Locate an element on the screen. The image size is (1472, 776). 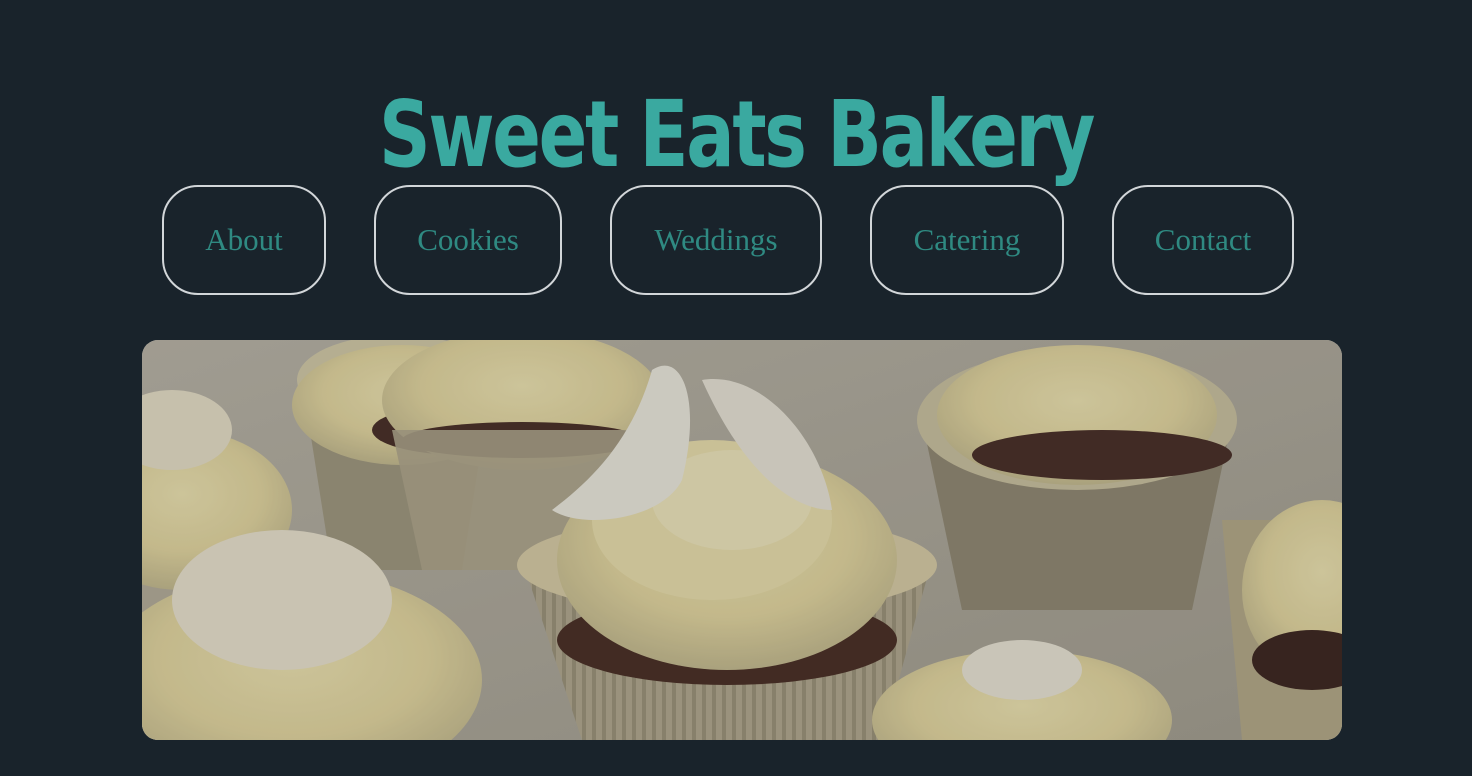
nav-catering-button: Catering is located at coordinates (967, 240).